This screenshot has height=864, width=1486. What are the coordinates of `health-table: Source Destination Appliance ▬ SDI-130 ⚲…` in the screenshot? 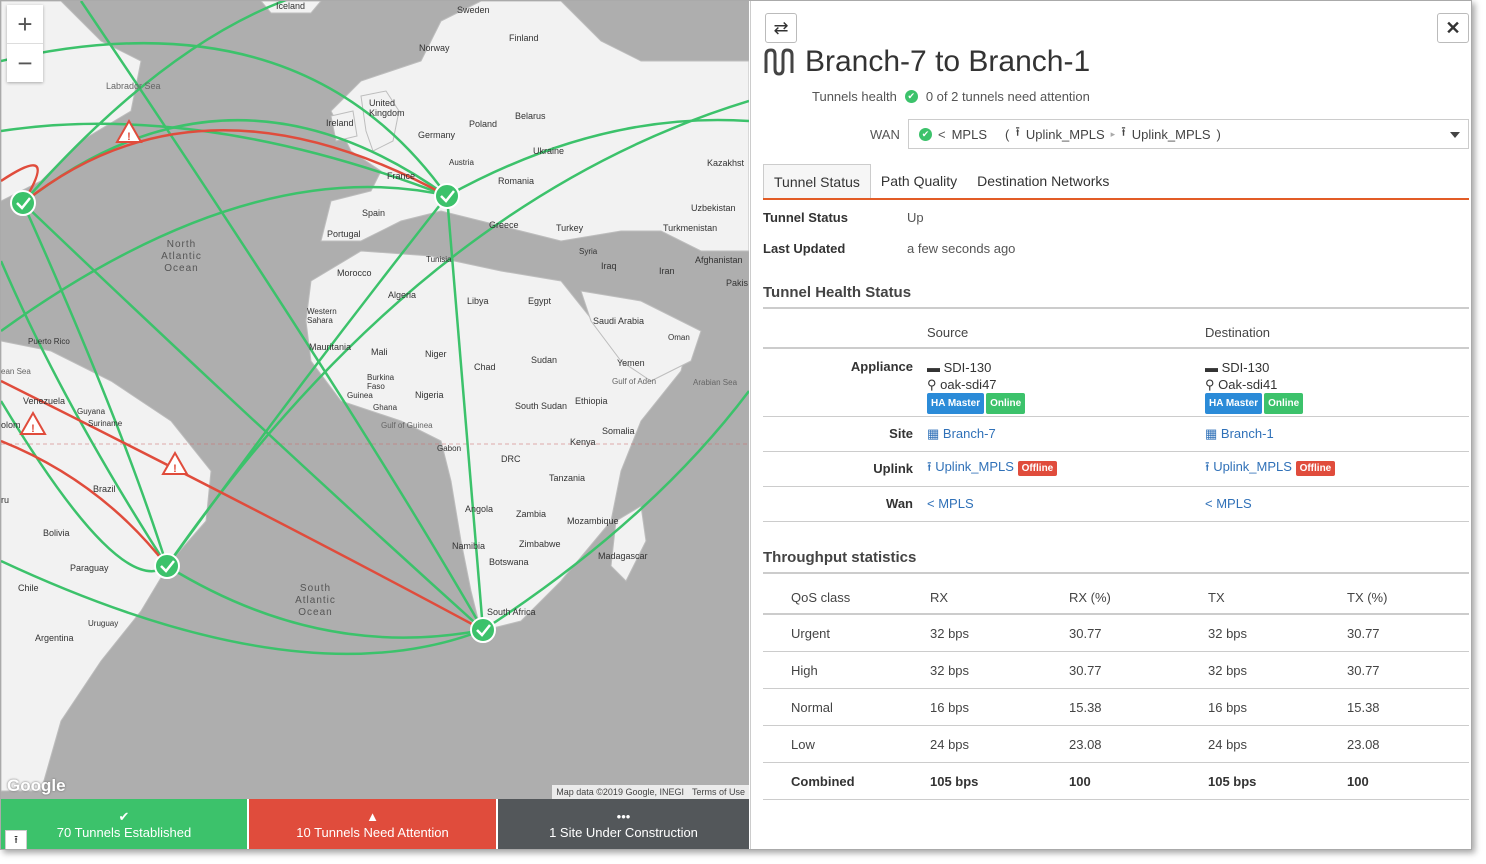 It's located at (1116, 419).